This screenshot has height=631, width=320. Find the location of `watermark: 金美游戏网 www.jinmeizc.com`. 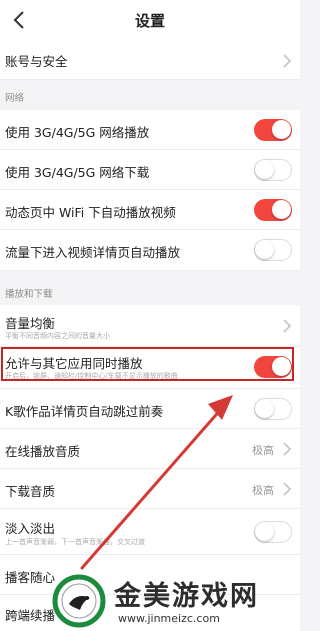

watermark: 金美游戏网 www.jinmeizc.com is located at coordinates (176, 601).